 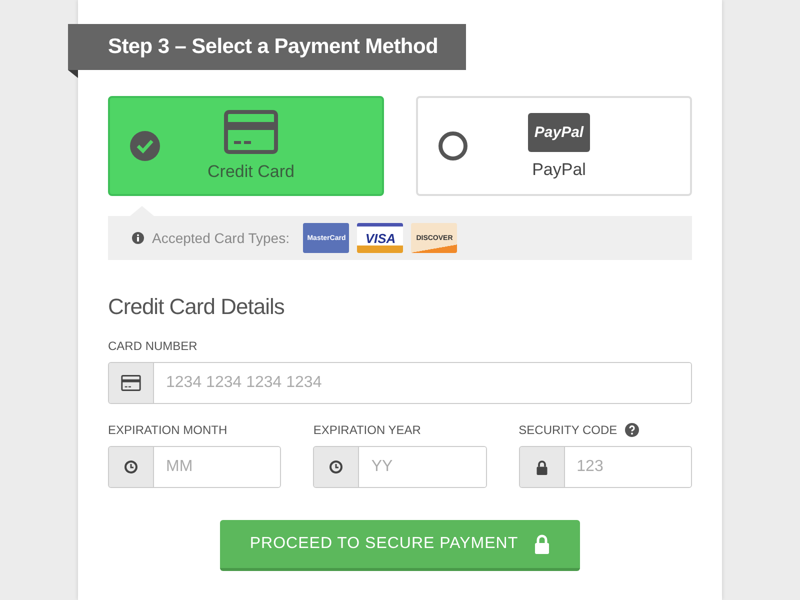 What do you see at coordinates (251, 172) in the screenshot?
I see `payment-option-label: Credit Card` at bounding box center [251, 172].